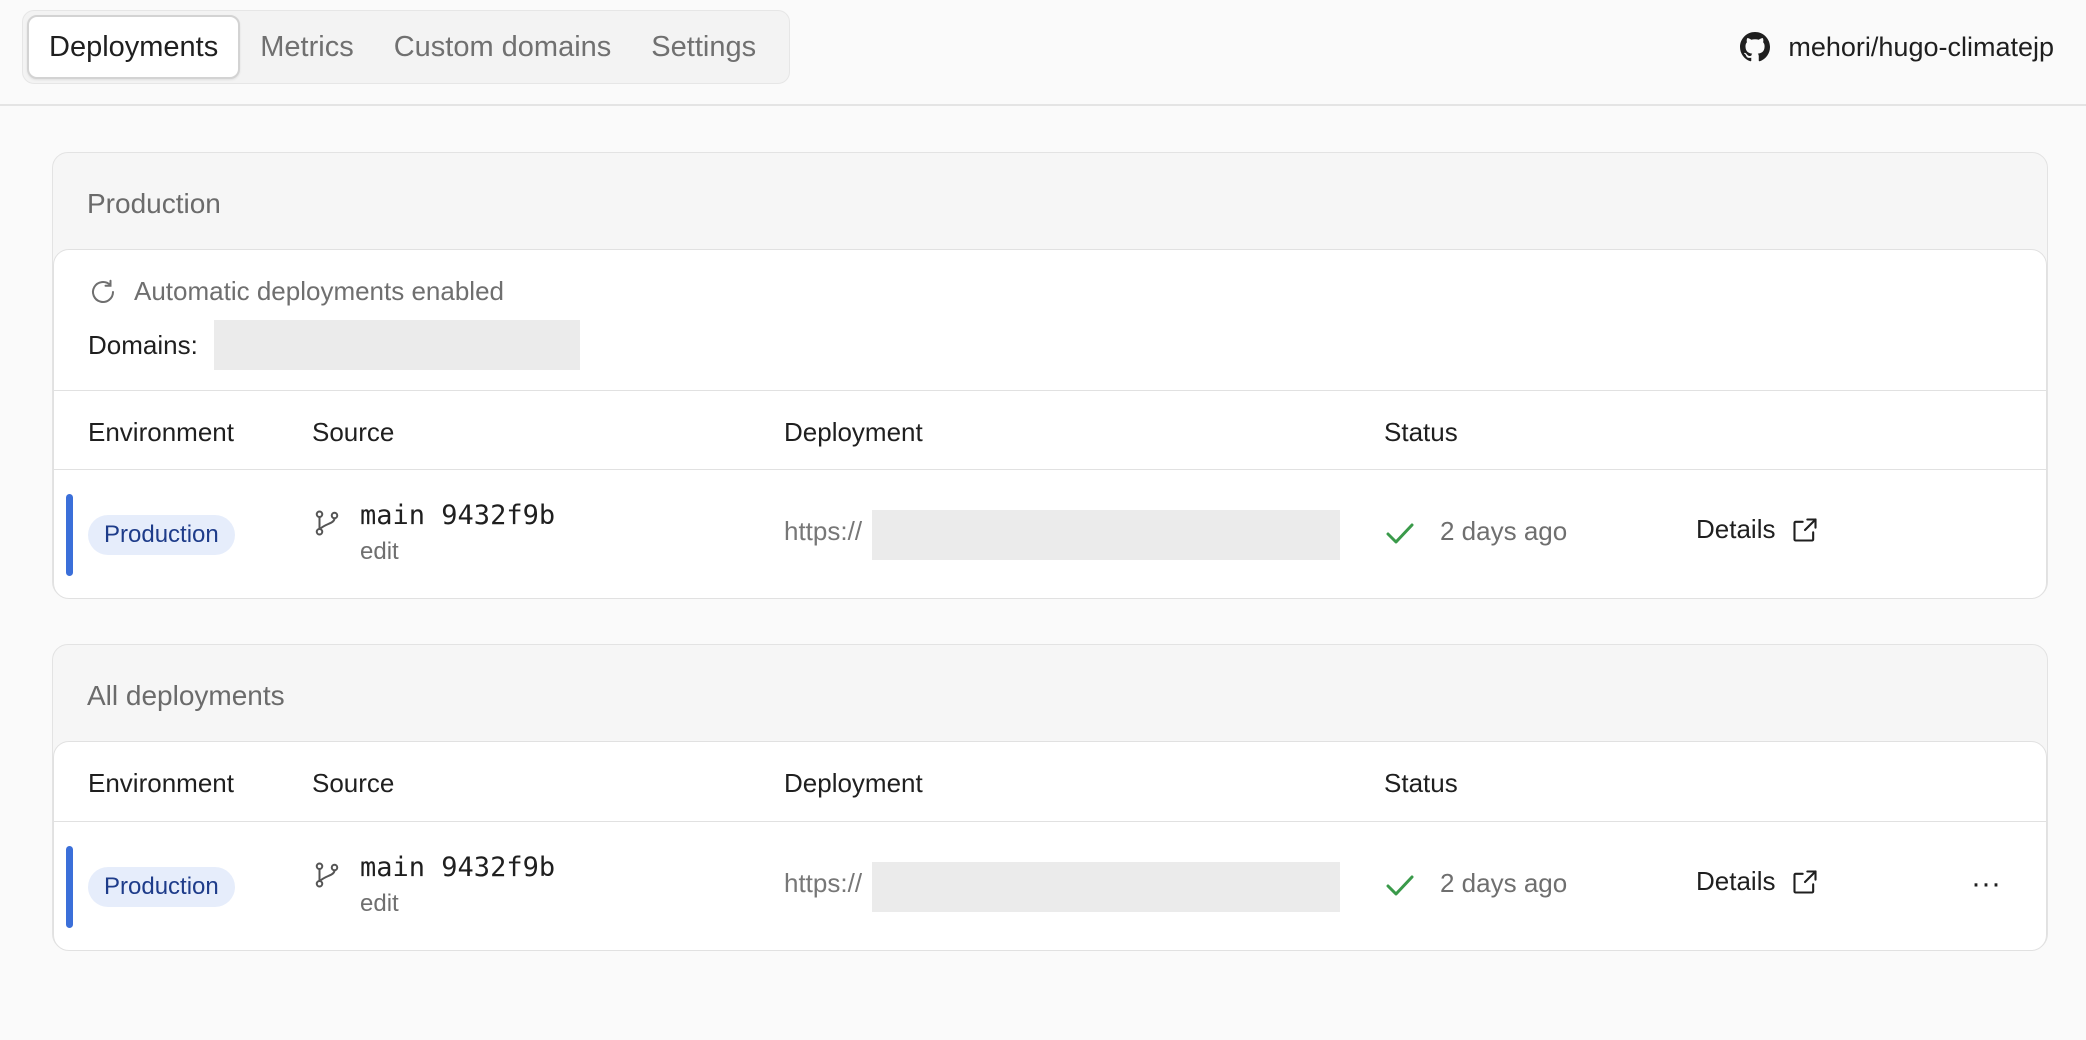  I want to click on more-icon: ···, so click(1986, 883).